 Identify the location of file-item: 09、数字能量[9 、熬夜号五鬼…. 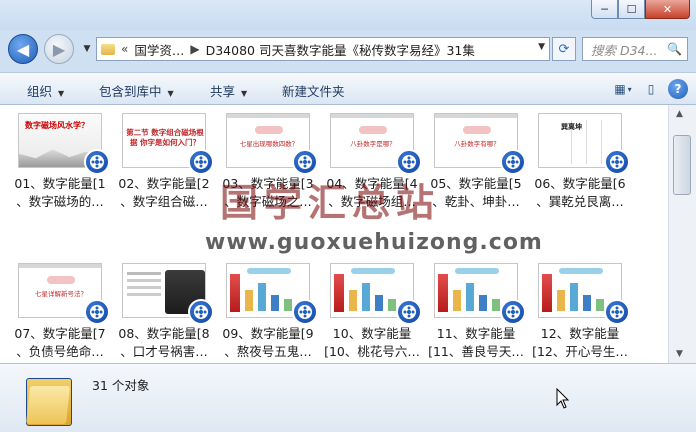
(267, 311).